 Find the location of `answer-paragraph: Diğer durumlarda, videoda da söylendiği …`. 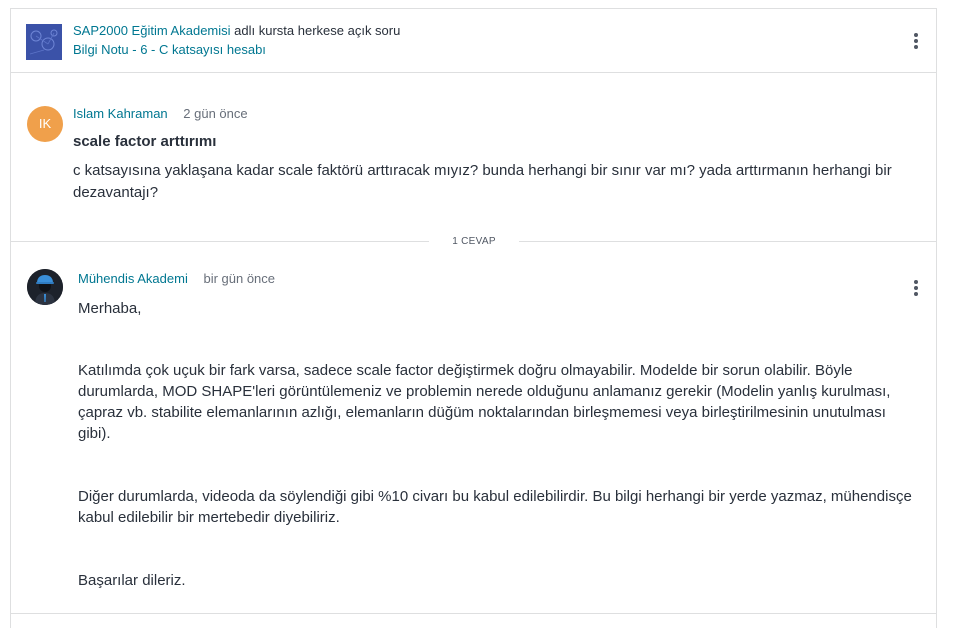

answer-paragraph: Diğer durumlarda, videoda da söylendiği … is located at coordinates (495, 507).